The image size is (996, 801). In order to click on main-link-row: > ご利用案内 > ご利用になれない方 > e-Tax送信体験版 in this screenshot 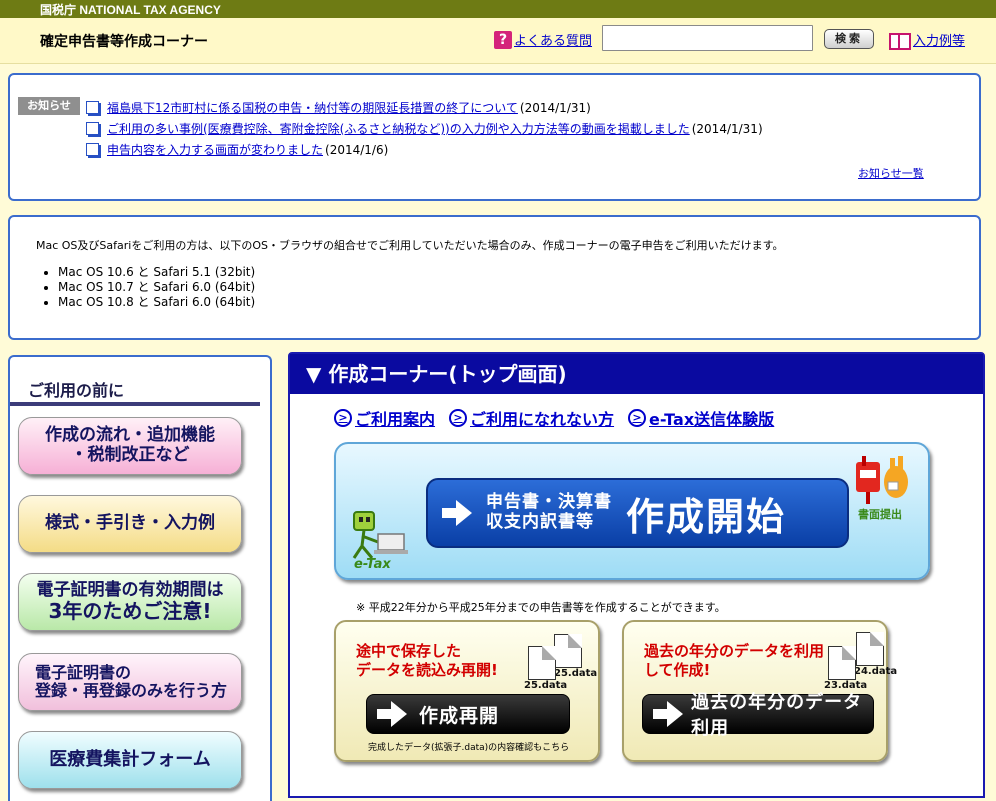, I will do `click(554, 418)`.